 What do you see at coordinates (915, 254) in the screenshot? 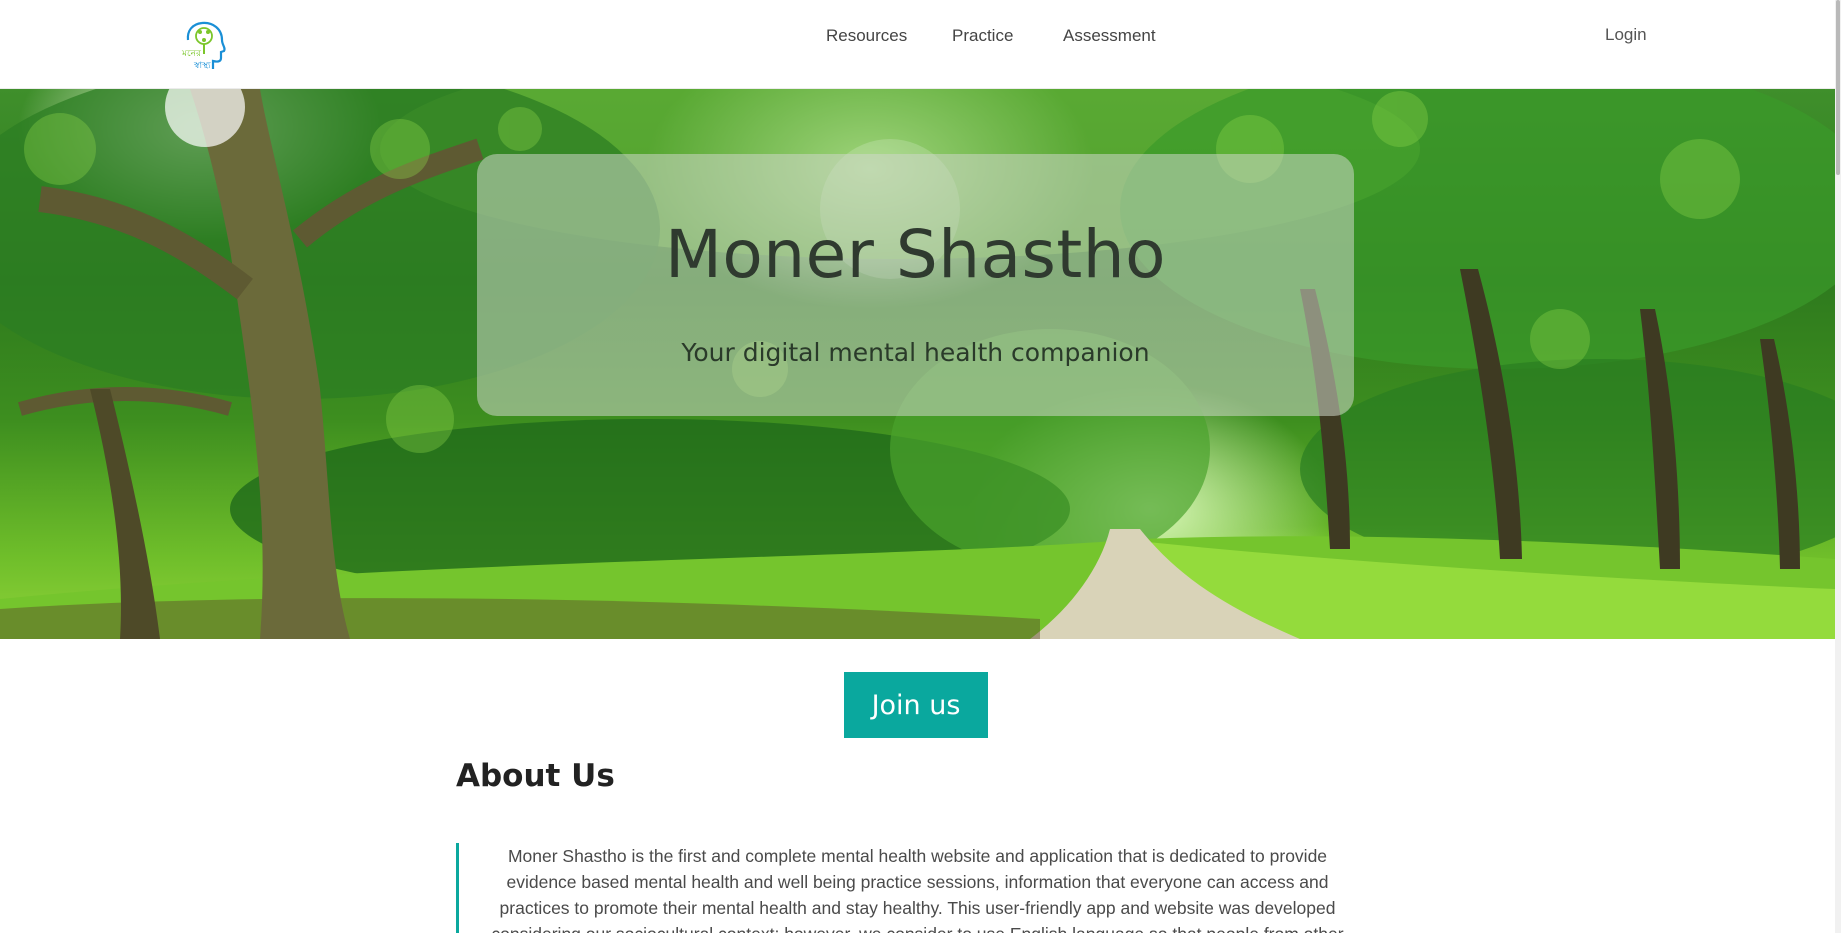
I see `hero-title: Moner Shastho` at bounding box center [915, 254].